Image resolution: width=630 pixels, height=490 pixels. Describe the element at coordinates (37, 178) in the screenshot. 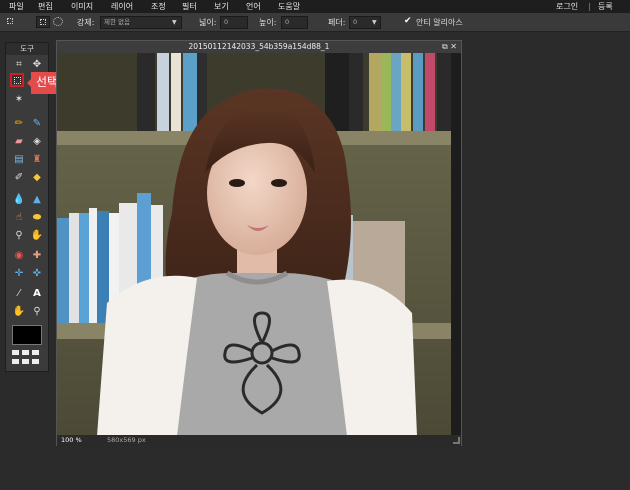

I see `draw-shapes-icon: ◆` at that location.